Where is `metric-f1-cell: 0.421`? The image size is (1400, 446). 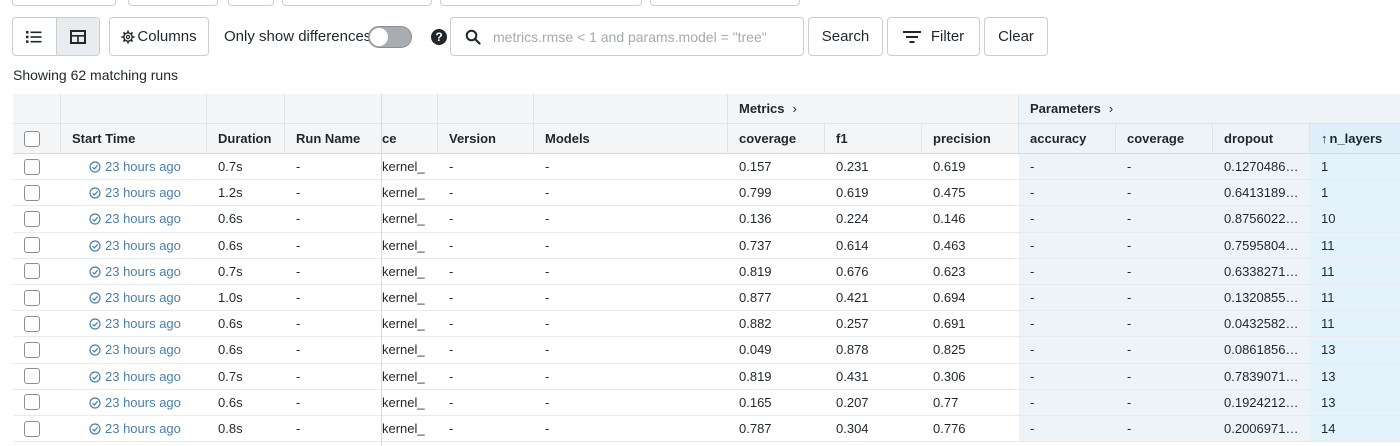
metric-f1-cell: 0.421 is located at coordinates (852, 298).